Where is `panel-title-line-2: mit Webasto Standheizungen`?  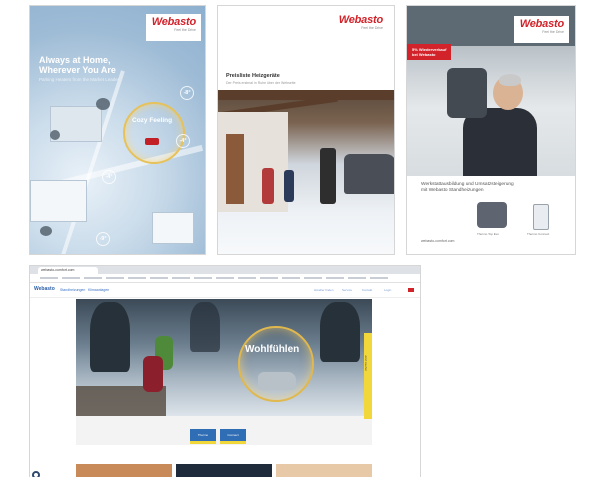 panel-title-line-2: mit Webasto Standheizungen is located at coordinates (452, 190).